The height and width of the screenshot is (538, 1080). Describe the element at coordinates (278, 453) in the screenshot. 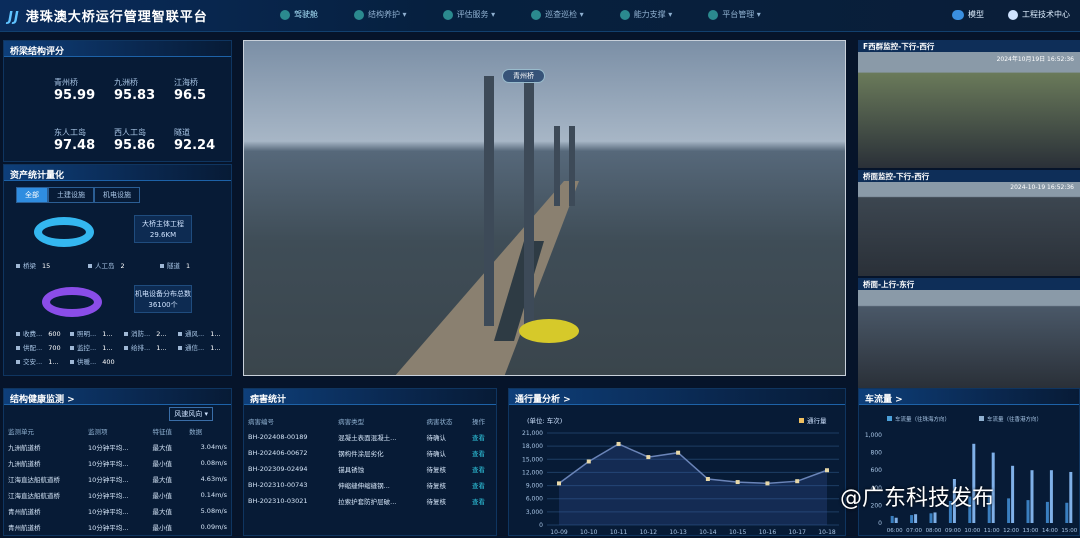

I see `table-cell: BH-202406-00672` at that location.